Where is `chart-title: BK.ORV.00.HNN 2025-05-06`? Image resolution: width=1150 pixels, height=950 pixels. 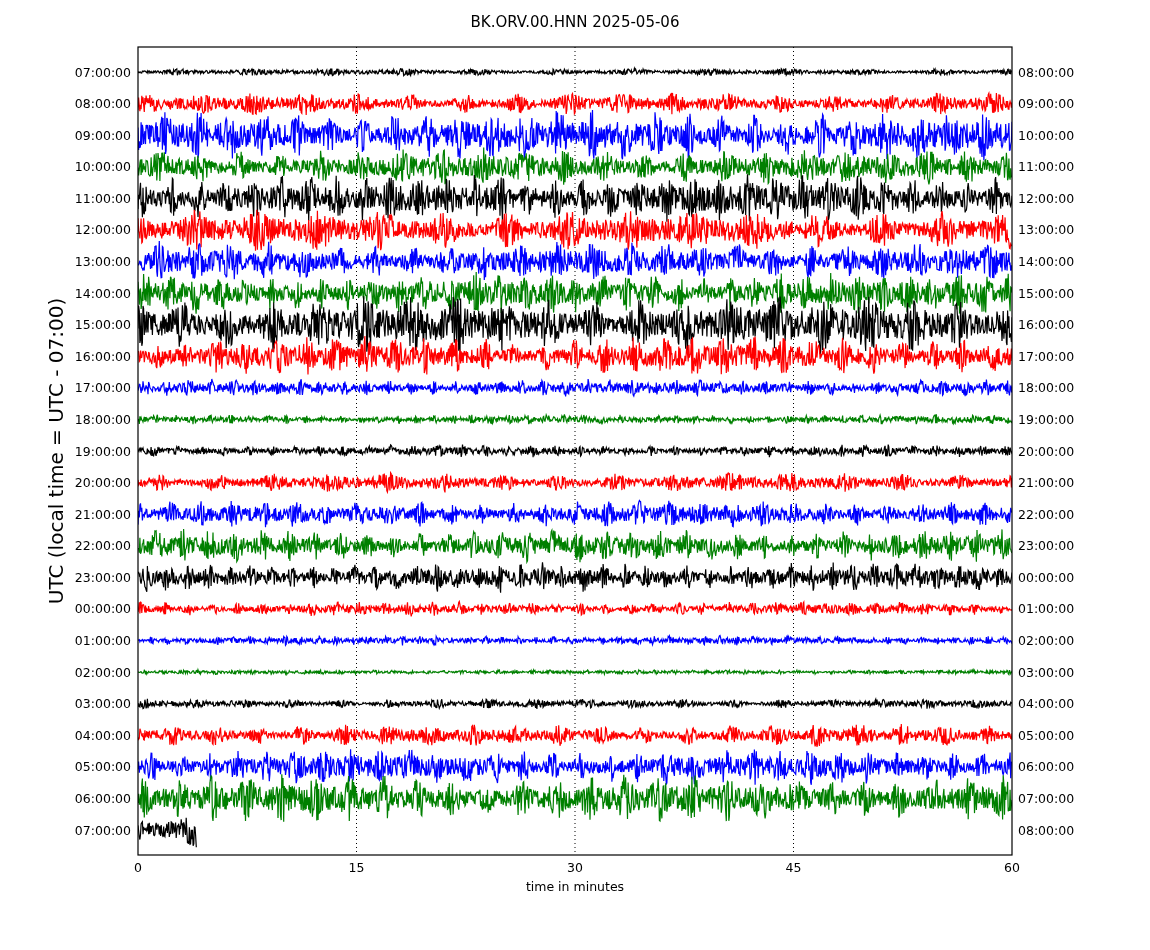
chart-title: BK.ORV.00.HNN 2025-05-06 is located at coordinates (575, 22).